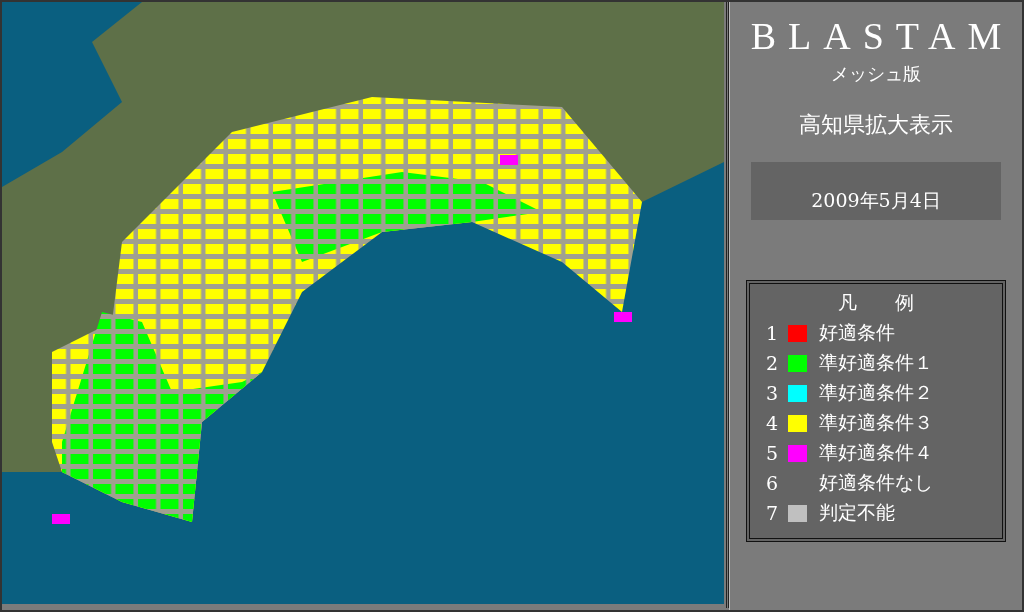 Image resolution: width=1024 pixels, height=612 pixels. Describe the element at coordinates (876, 125) in the screenshot. I see `region-label: 高知県拡大表示` at that location.